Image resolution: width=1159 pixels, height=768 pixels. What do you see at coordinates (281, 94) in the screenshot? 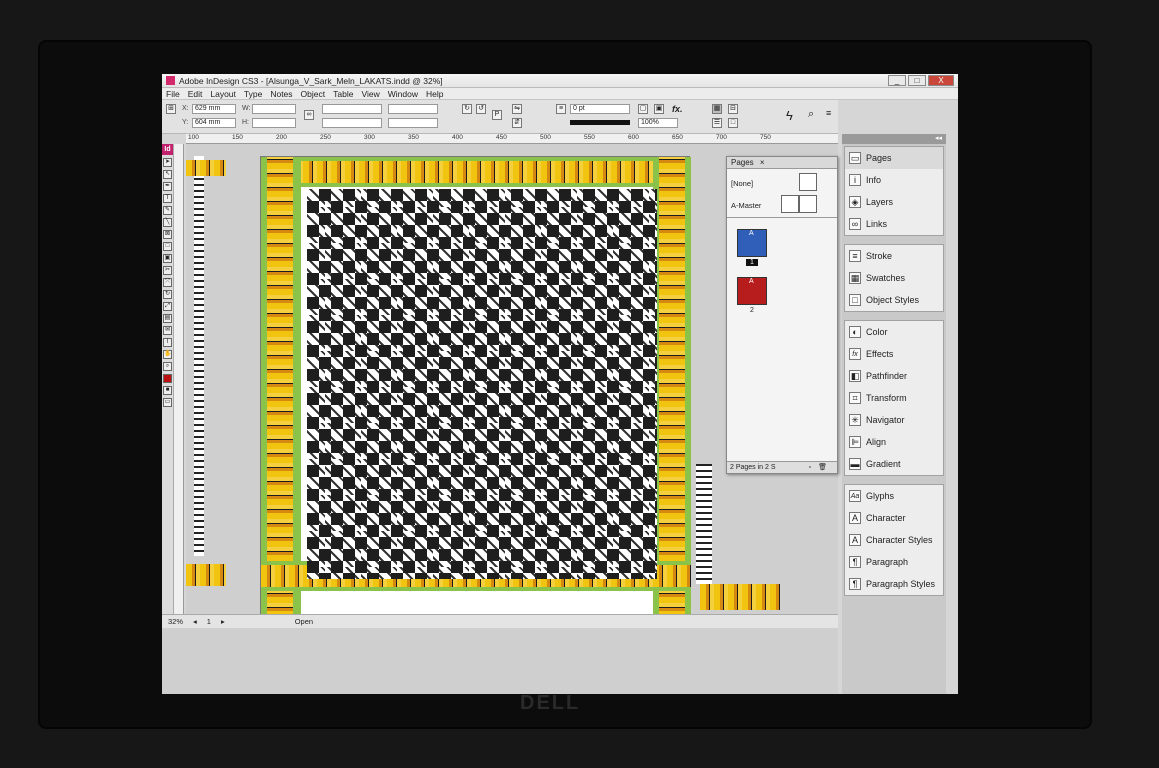
I see `menu-notes: Notes` at bounding box center [281, 94].